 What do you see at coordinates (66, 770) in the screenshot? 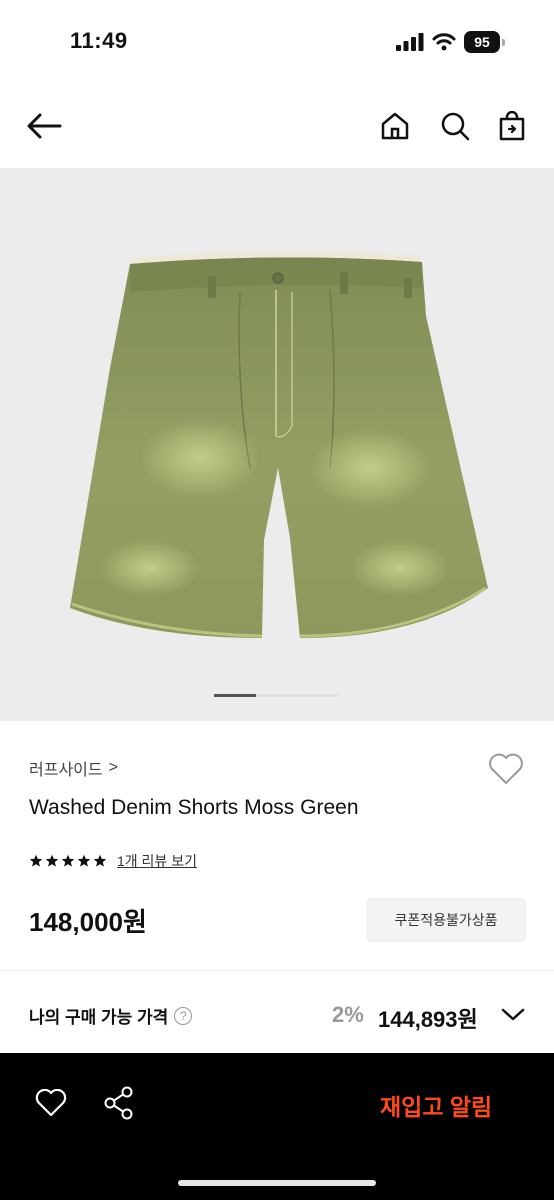
I see `brand-name: 러프사이드` at bounding box center [66, 770].